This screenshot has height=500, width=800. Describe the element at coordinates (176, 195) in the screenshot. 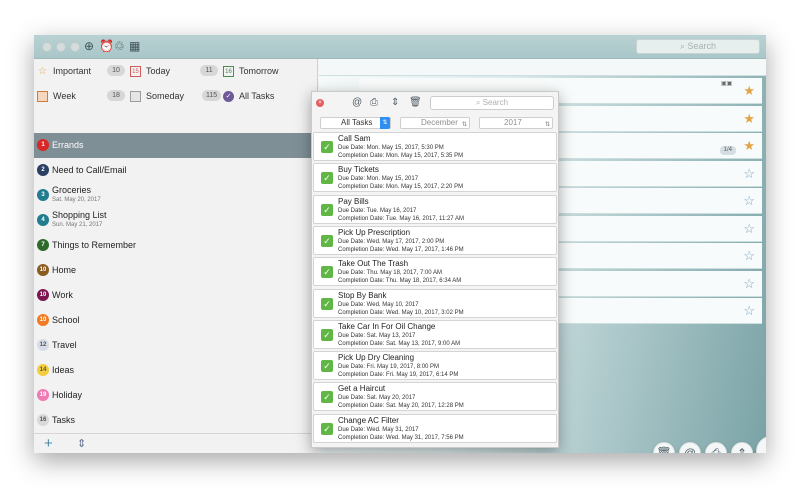

I see `list-item-groceries: 3 Groceries Sat. May 20, 2017` at that location.